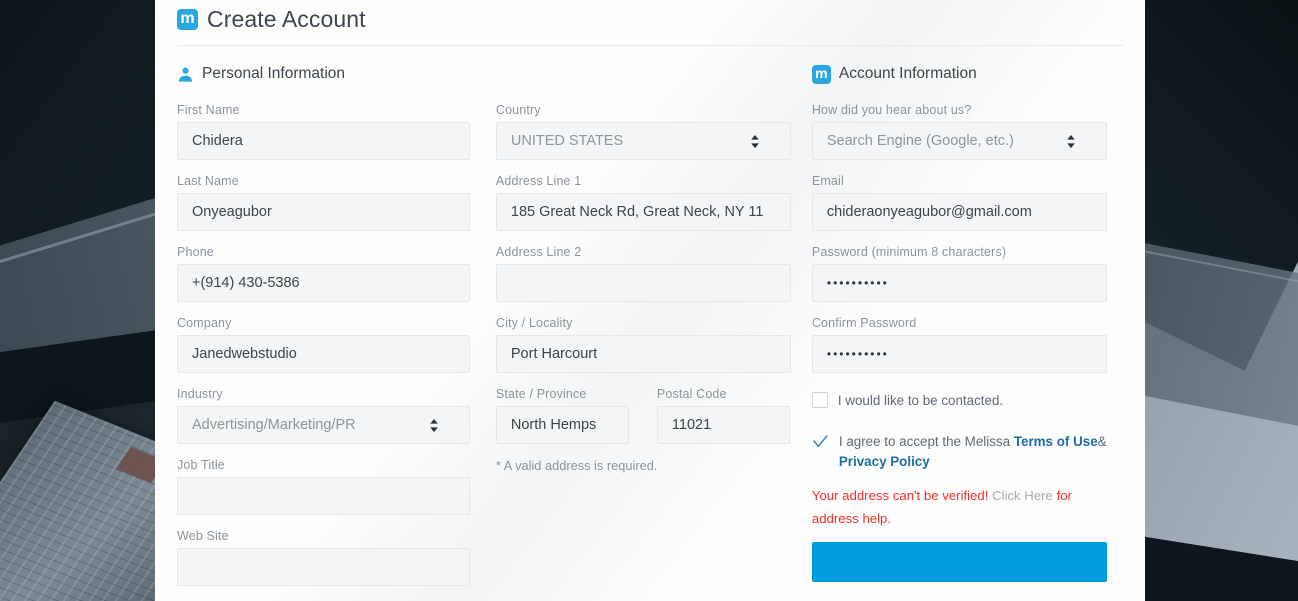 The image size is (1298, 601). What do you see at coordinates (323, 141) in the screenshot?
I see `first-name-input` at bounding box center [323, 141].